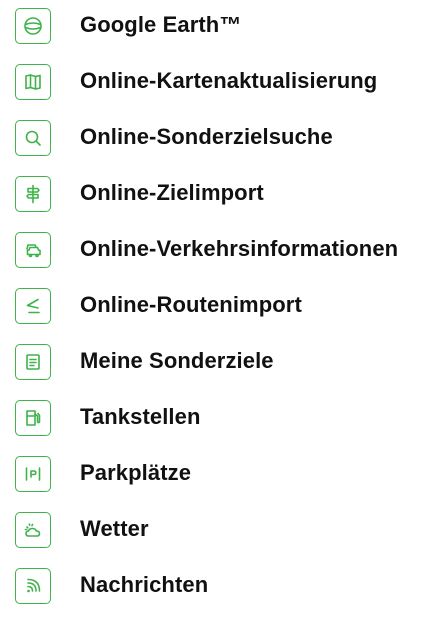 The image size is (445, 624). What do you see at coordinates (33, 418) in the screenshot?
I see `fuel-pump-icon` at bounding box center [33, 418].